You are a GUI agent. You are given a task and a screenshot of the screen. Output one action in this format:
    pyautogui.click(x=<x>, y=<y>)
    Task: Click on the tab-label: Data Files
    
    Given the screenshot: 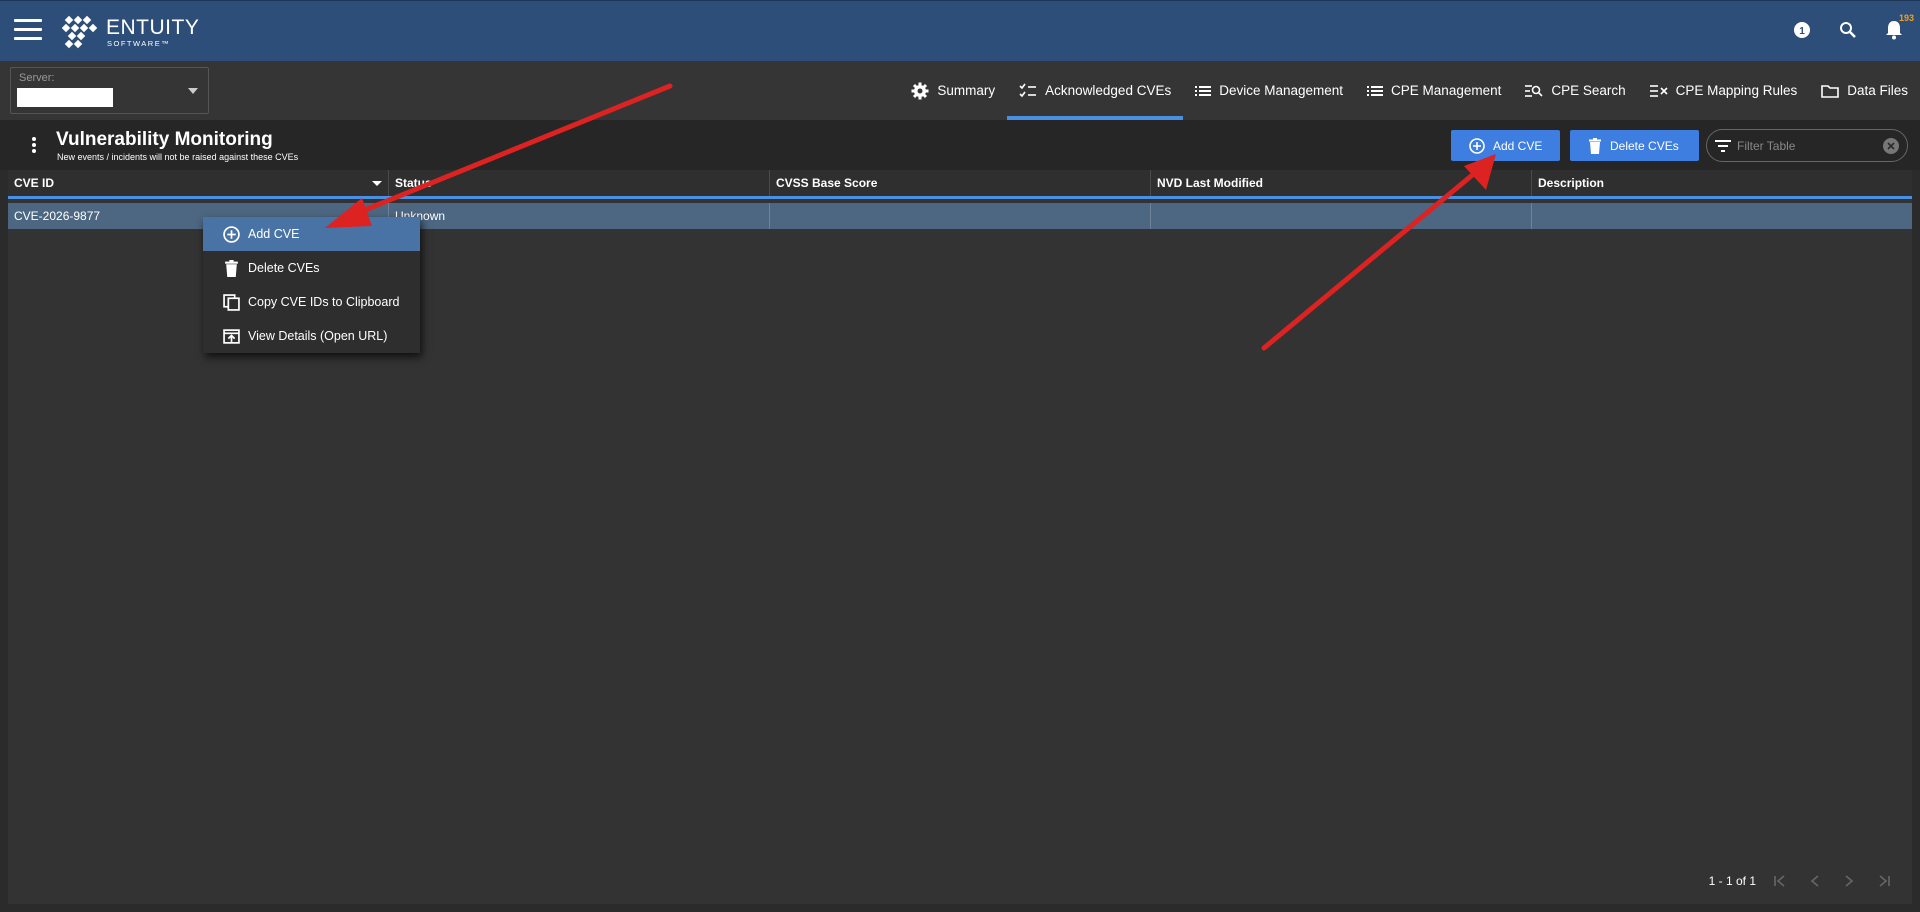 What is the action you would take?
    pyautogui.click(x=1877, y=90)
    